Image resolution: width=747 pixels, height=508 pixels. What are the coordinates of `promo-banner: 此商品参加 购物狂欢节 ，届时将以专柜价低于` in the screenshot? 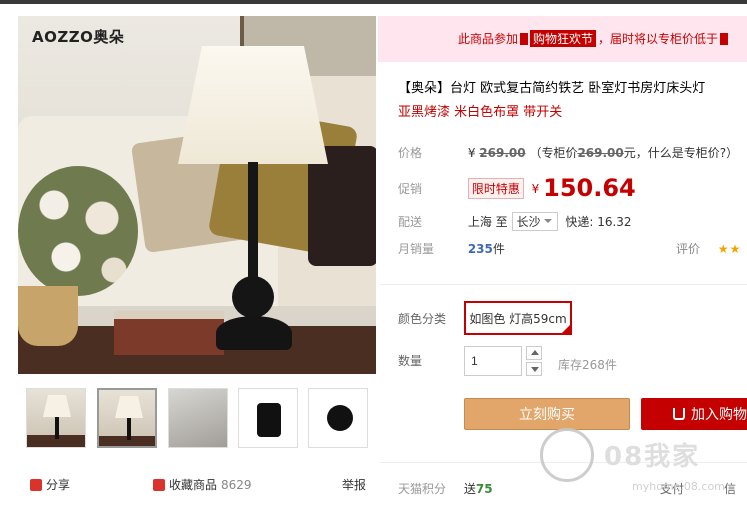 It's located at (562, 39).